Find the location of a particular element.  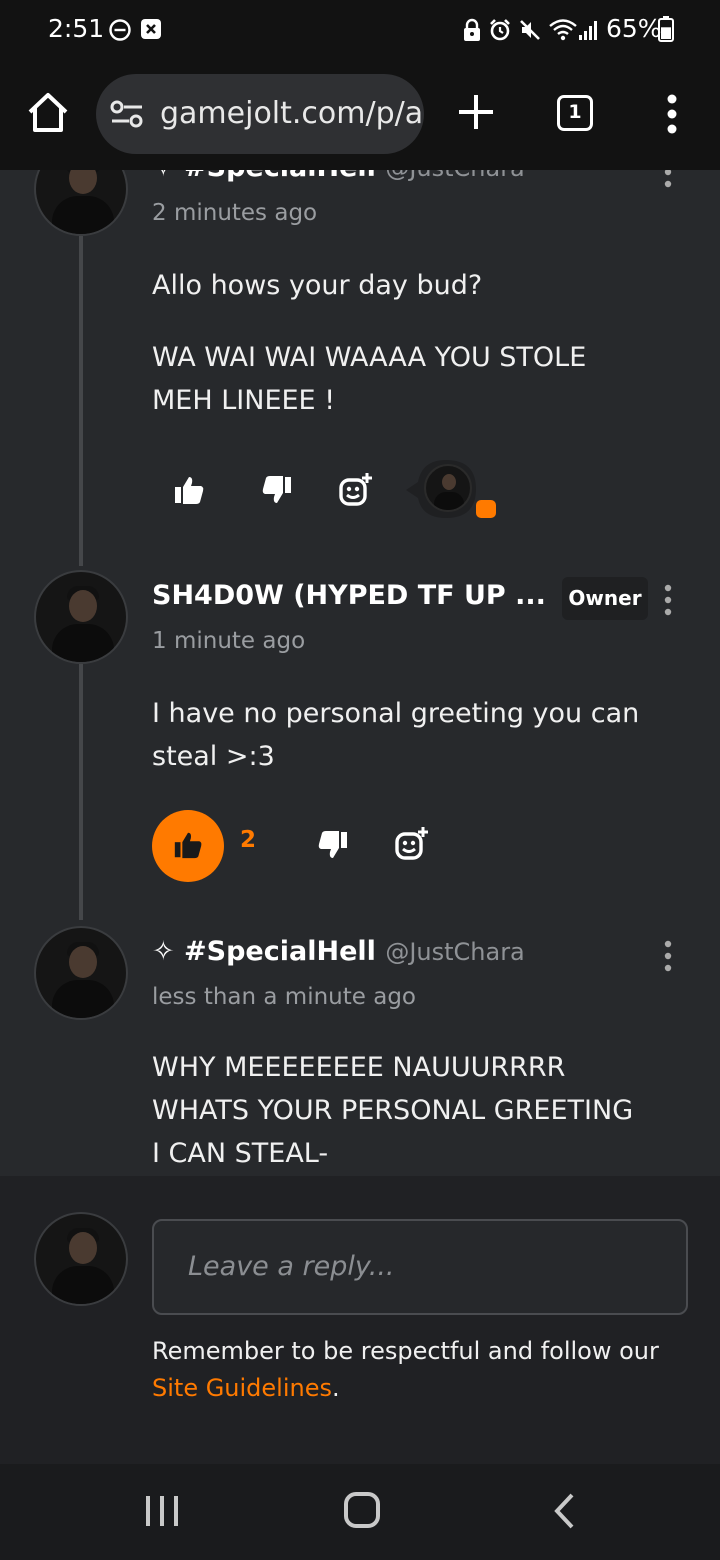

reminder-text: Remember to be respectful and follow our is located at coordinates (405, 1351).